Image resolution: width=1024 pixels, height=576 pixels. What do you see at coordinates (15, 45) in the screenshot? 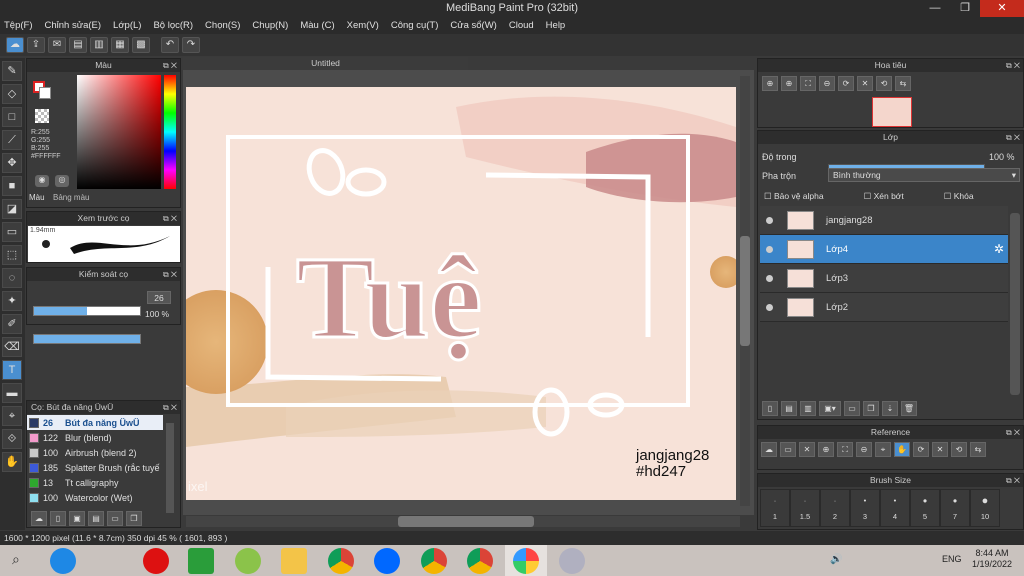
I see `cloud-icon: ☁` at bounding box center [15, 45].